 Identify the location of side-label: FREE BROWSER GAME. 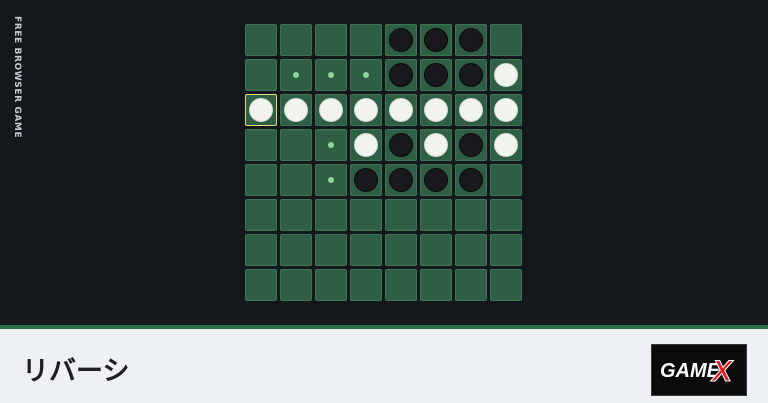
(17, 77).